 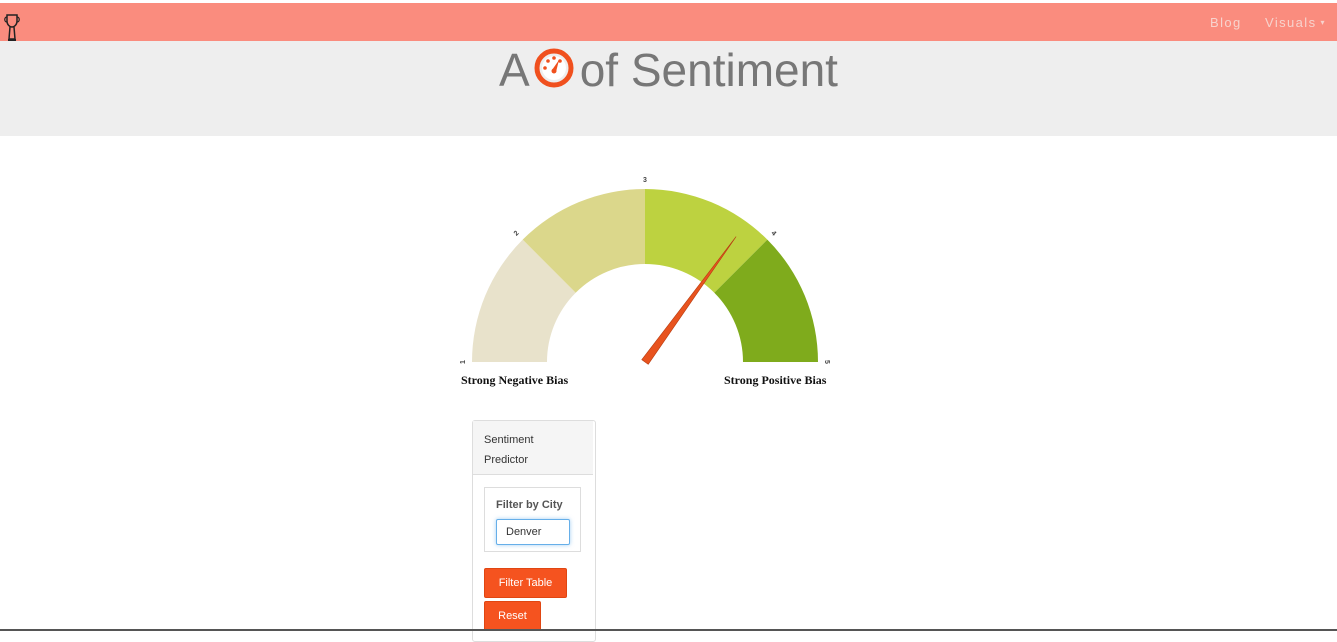 I want to click on gauge-tick-label: 5, so click(x=826, y=362).